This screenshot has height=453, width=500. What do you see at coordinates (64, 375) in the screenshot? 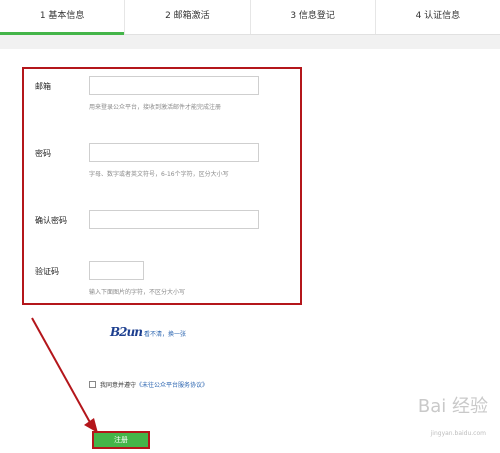
I see `red-arrow-annotation` at bounding box center [64, 375].